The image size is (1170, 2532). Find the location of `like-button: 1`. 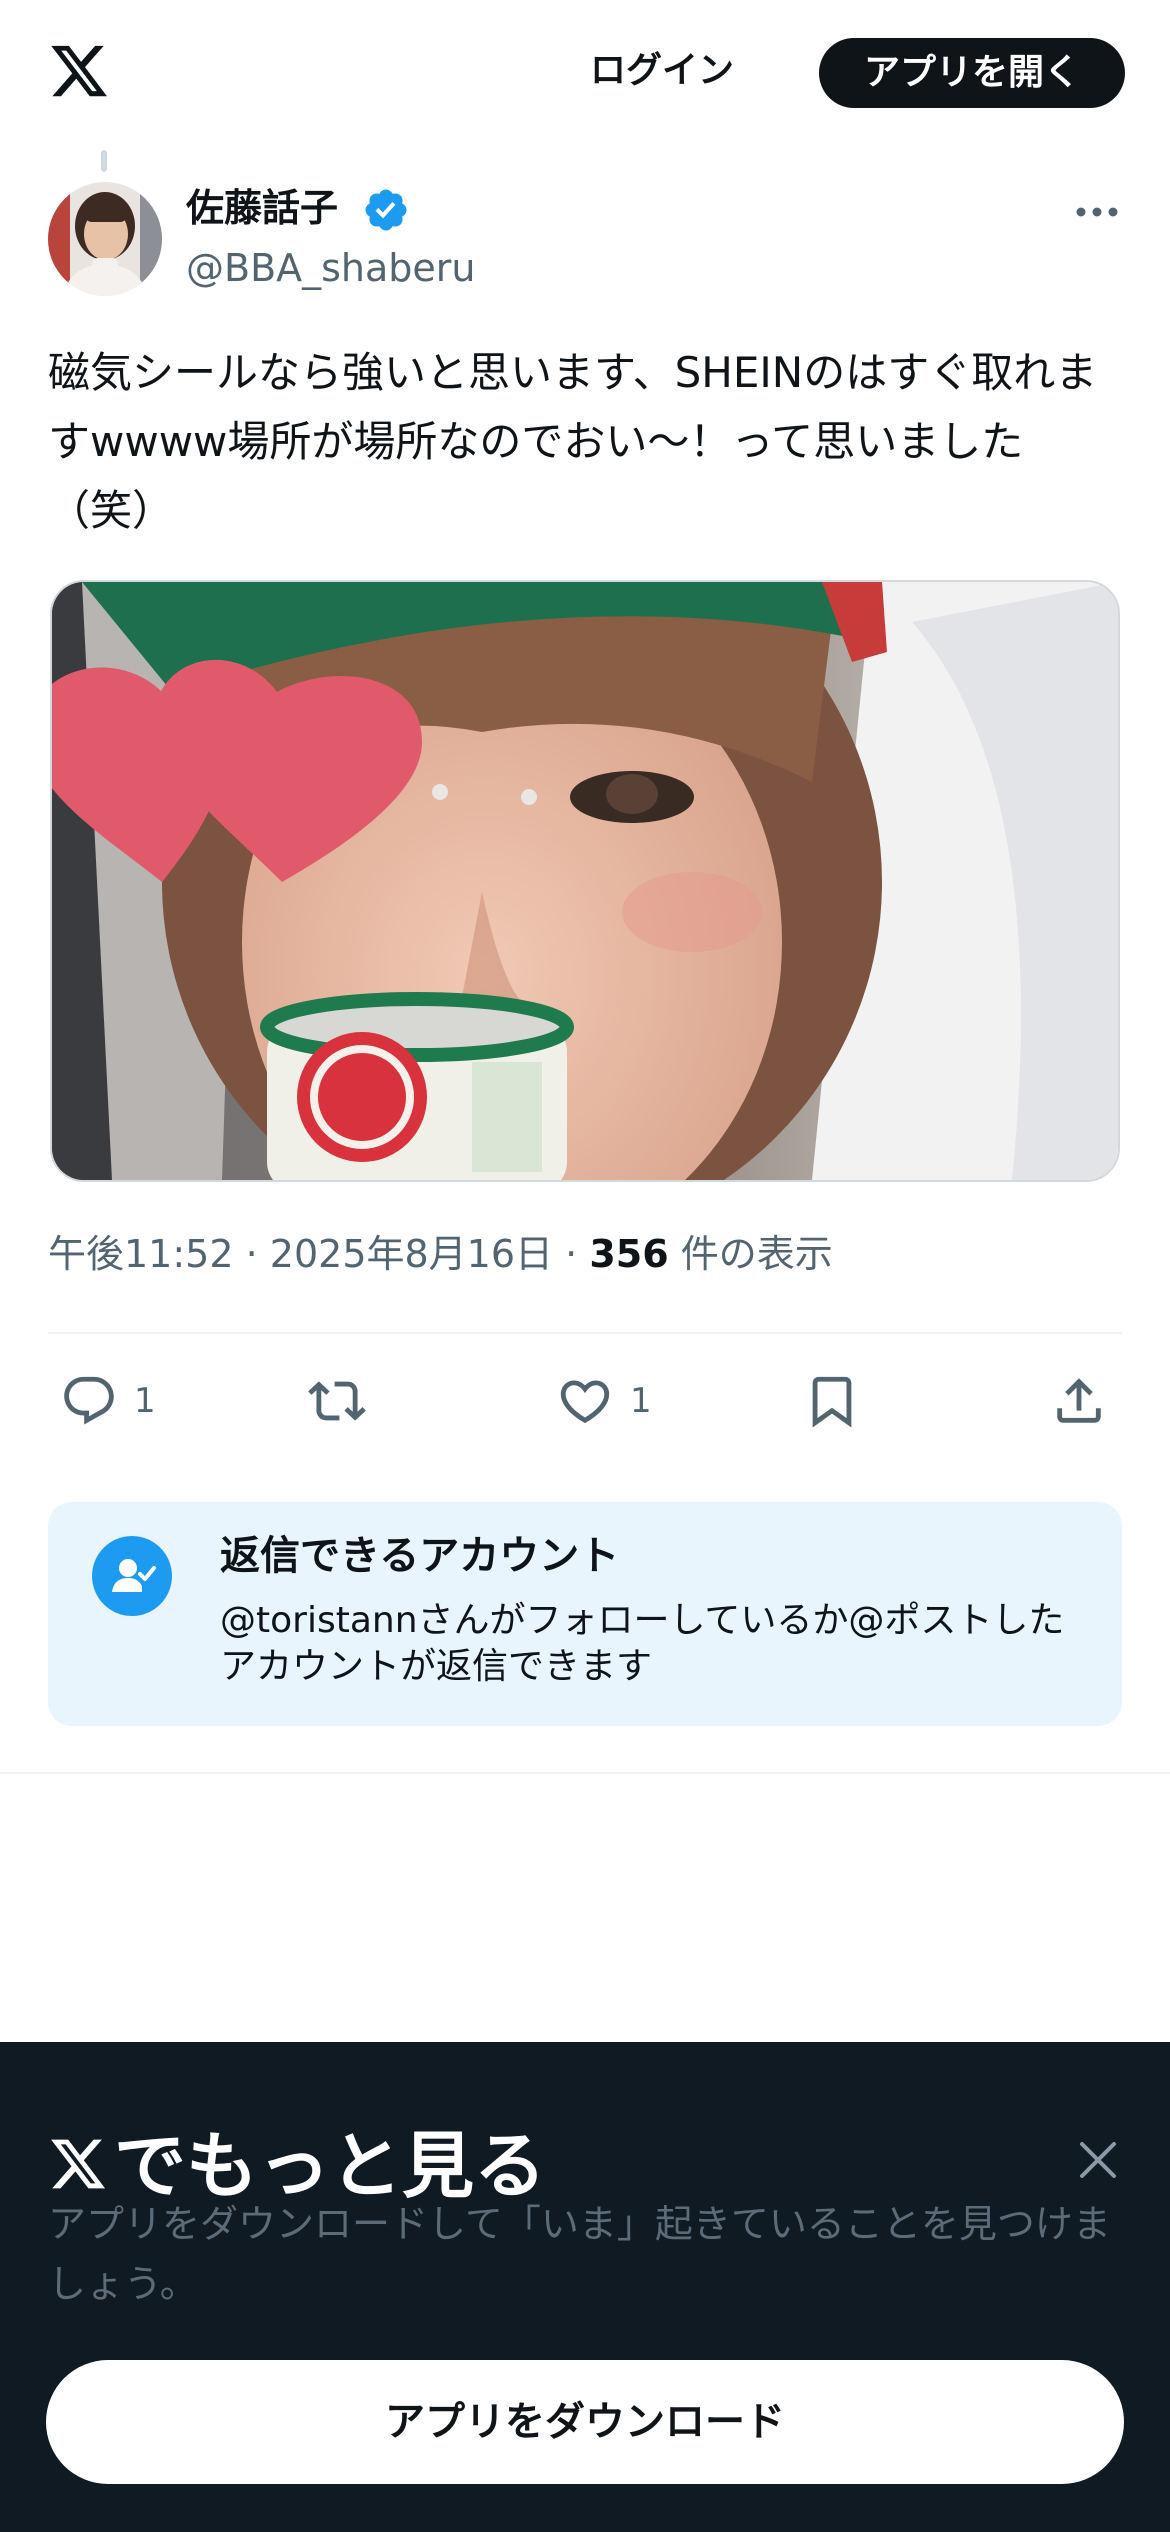

like-button: 1 is located at coordinates (604, 1401).